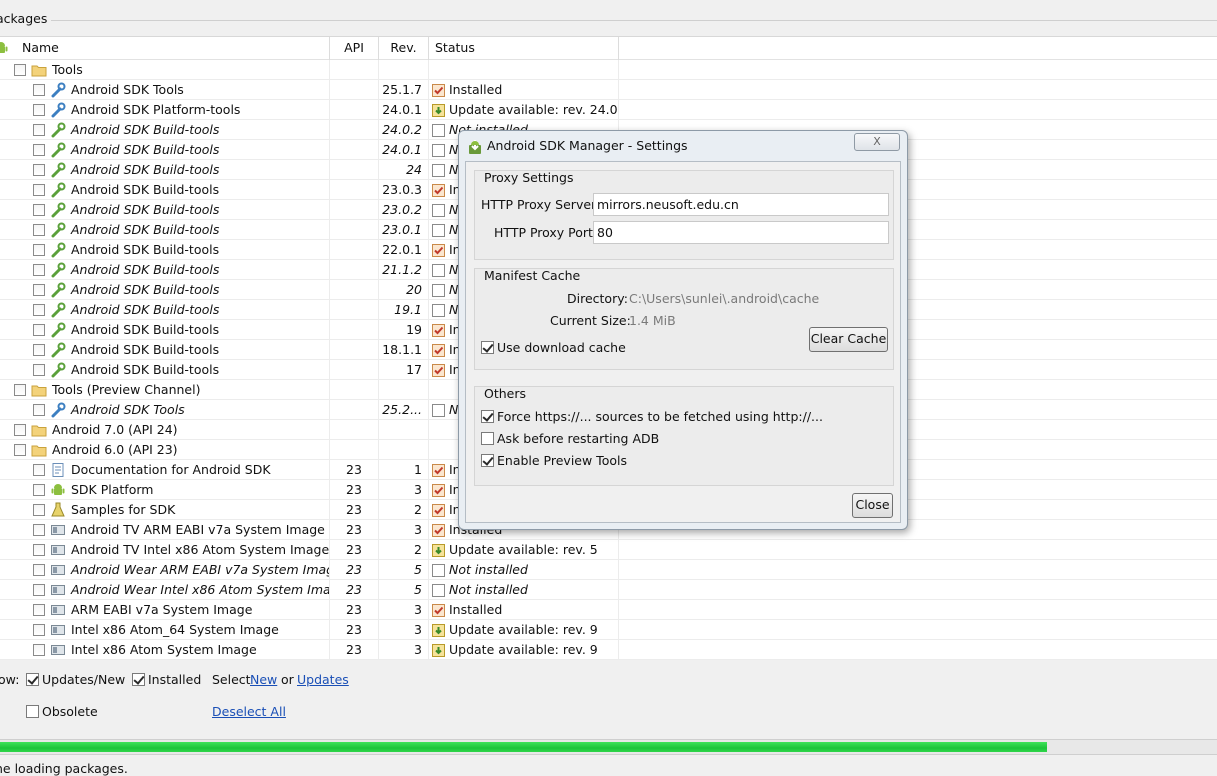 This screenshot has width=1217, height=776. What do you see at coordinates (58, 470) in the screenshot?
I see `document-icon` at bounding box center [58, 470].